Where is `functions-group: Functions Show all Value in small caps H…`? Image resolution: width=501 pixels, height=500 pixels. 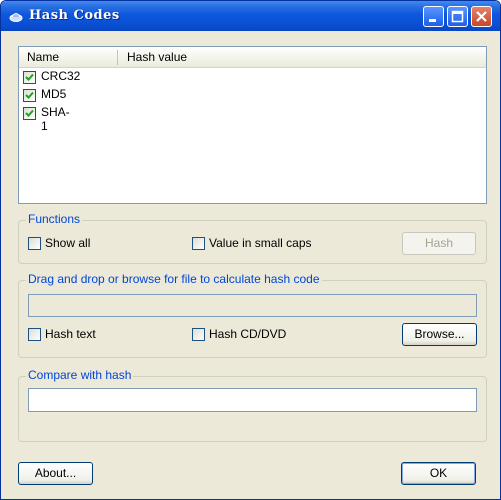
functions-group: Functions Show all Value in small caps H… is located at coordinates (252, 238).